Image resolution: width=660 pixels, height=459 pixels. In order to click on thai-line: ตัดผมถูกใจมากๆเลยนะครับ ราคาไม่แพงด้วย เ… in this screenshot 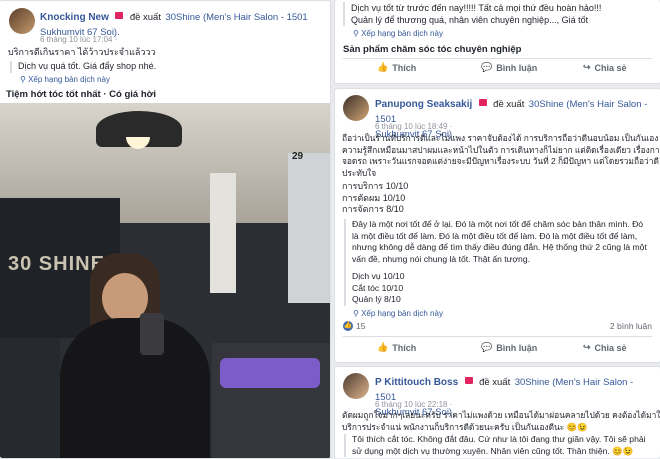, I will do `click(501, 415)`.